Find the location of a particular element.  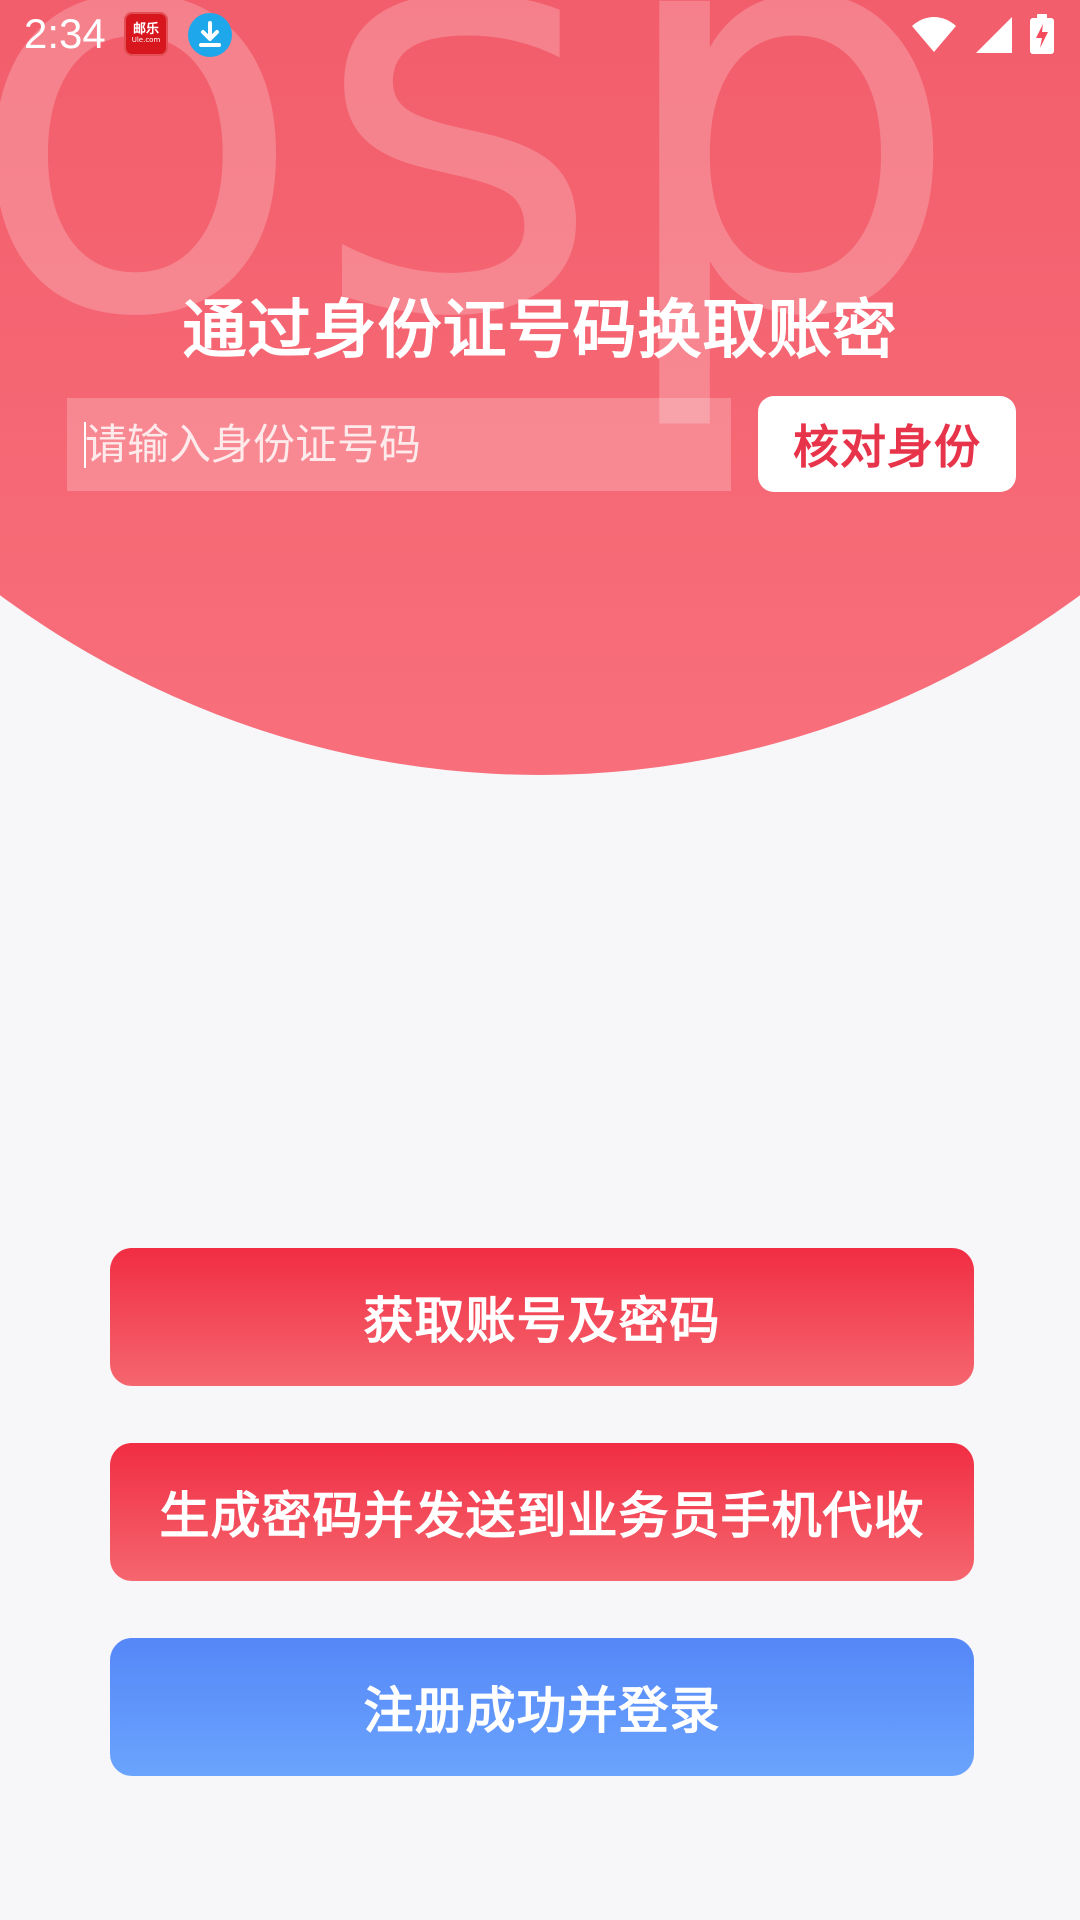

app-notification-icon: 邮乐 Ule.com is located at coordinates (146, 34).